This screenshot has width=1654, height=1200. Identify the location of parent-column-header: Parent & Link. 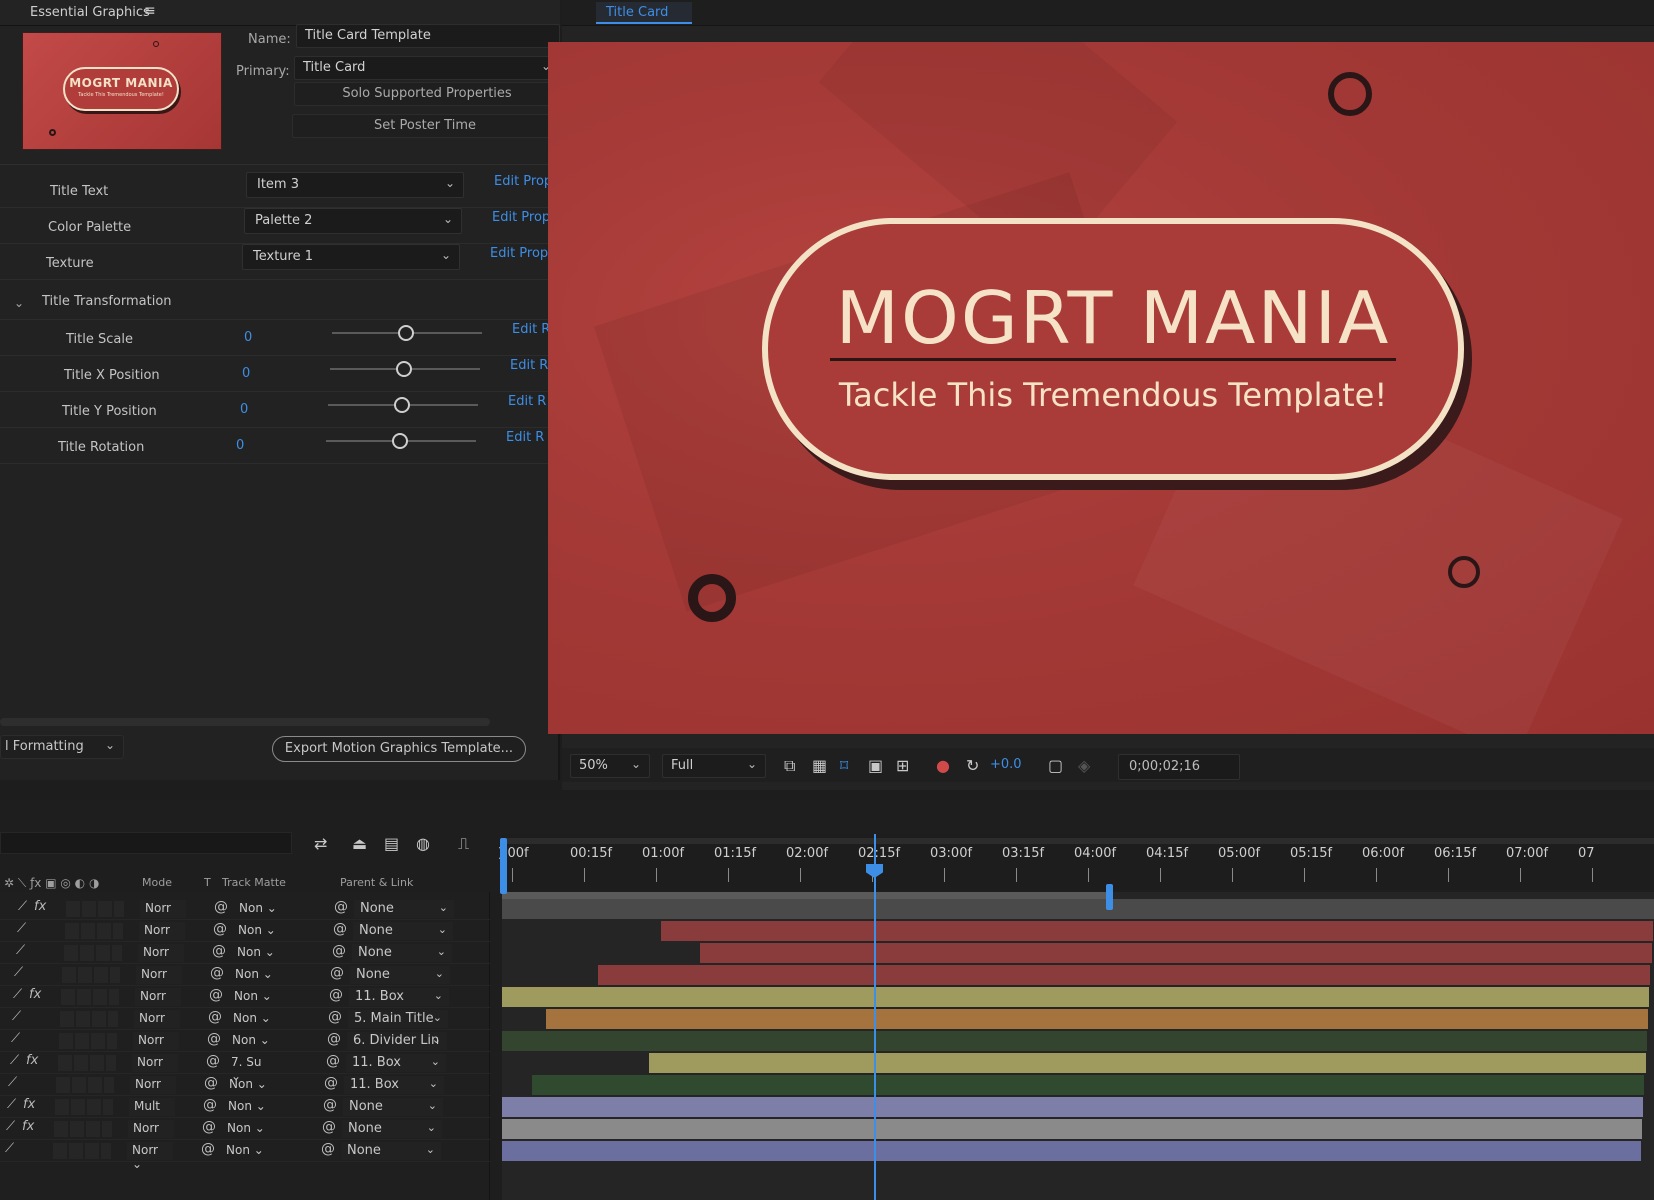
(376, 882).